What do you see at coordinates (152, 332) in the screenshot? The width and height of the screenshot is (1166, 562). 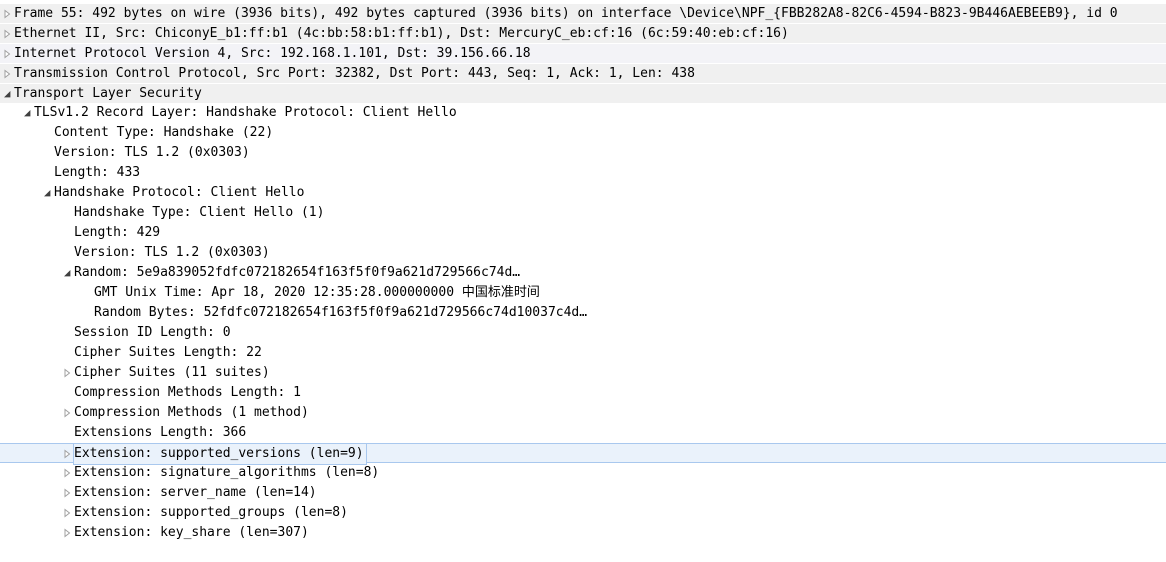 I see `tree-row-label: Session ID Length: 0` at bounding box center [152, 332].